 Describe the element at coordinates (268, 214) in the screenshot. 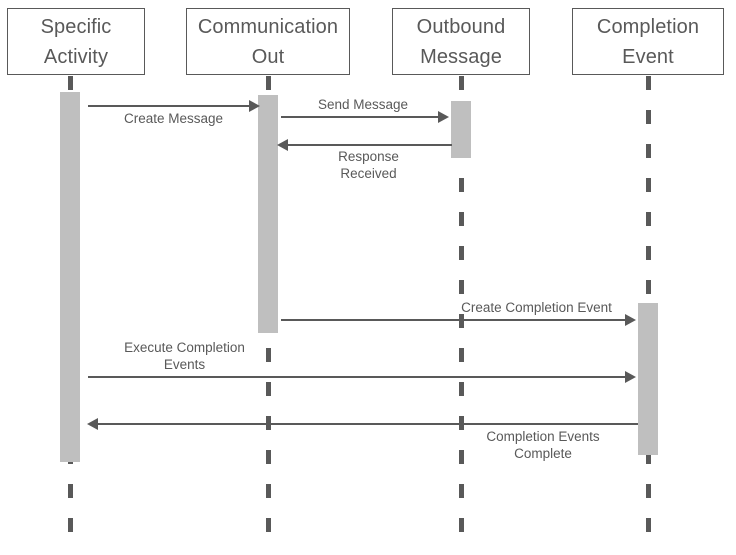

I see `activation-communication-out` at that location.